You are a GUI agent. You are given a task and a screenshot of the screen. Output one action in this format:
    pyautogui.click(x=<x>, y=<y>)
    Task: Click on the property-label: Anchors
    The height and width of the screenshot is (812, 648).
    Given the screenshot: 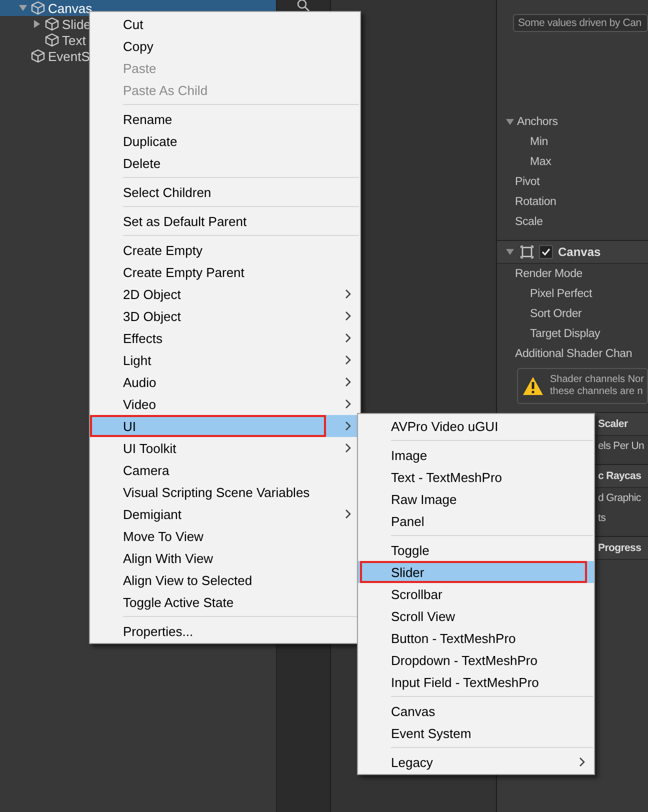 What is the action you would take?
    pyautogui.click(x=537, y=122)
    